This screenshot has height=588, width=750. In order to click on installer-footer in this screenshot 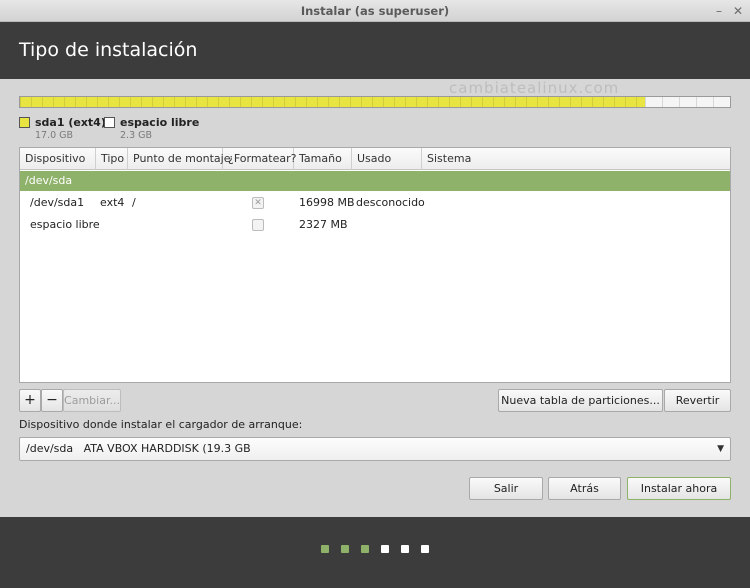, I will do `click(375, 552)`.